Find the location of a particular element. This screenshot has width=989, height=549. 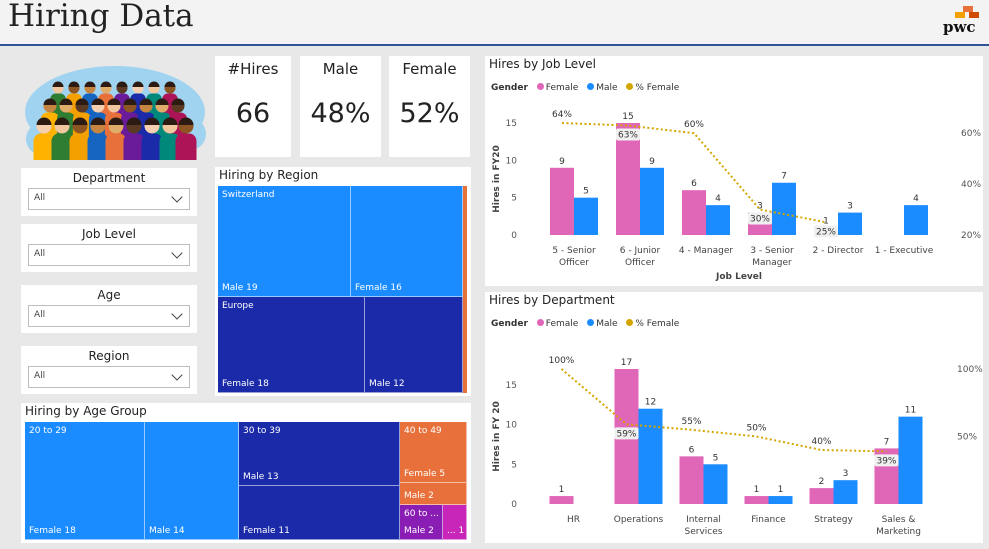

pct-female-label: 39% is located at coordinates (886, 461).